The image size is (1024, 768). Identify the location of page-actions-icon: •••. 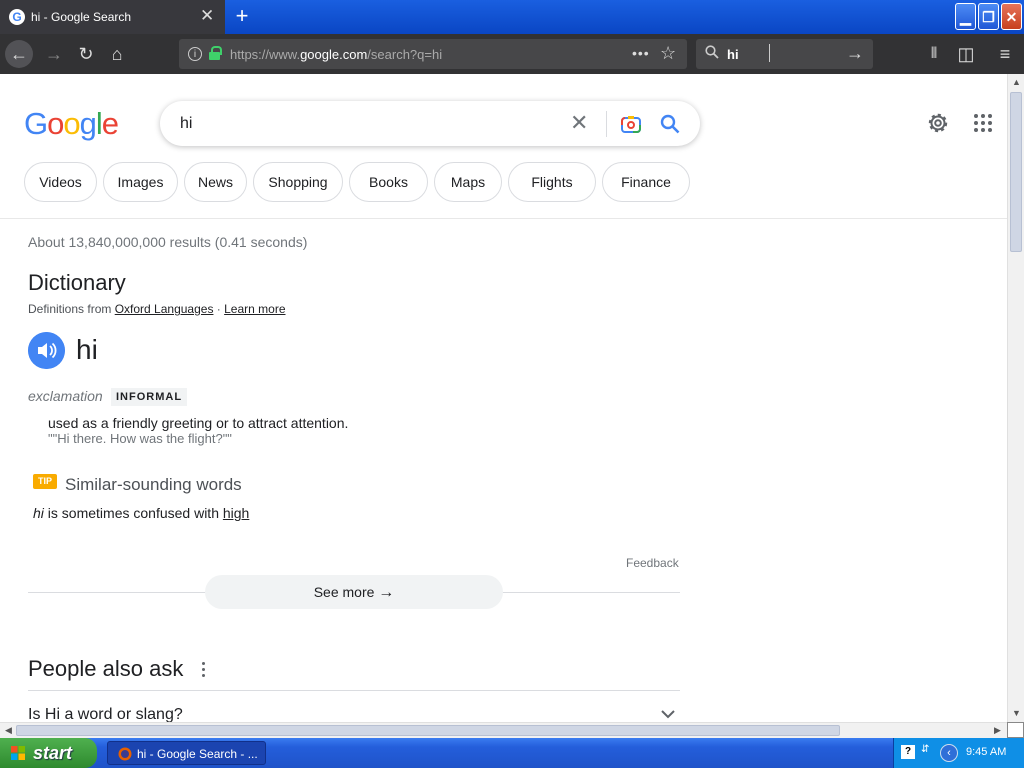
(641, 53).